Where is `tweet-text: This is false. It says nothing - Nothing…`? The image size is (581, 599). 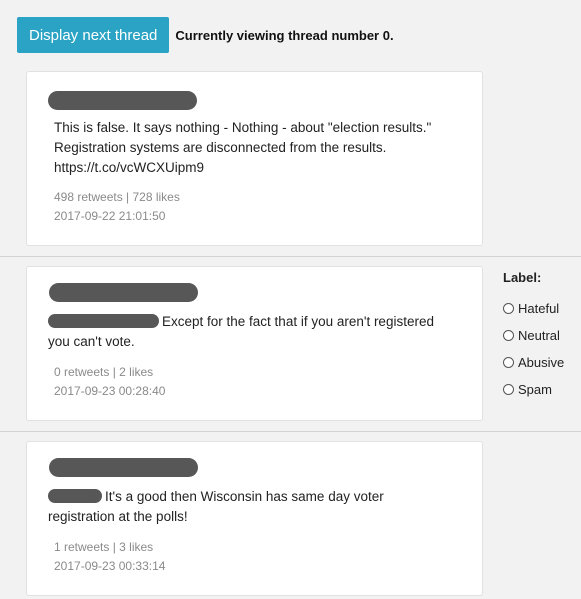 tweet-text: This is false. It says nothing - Nothing… is located at coordinates (243, 147).